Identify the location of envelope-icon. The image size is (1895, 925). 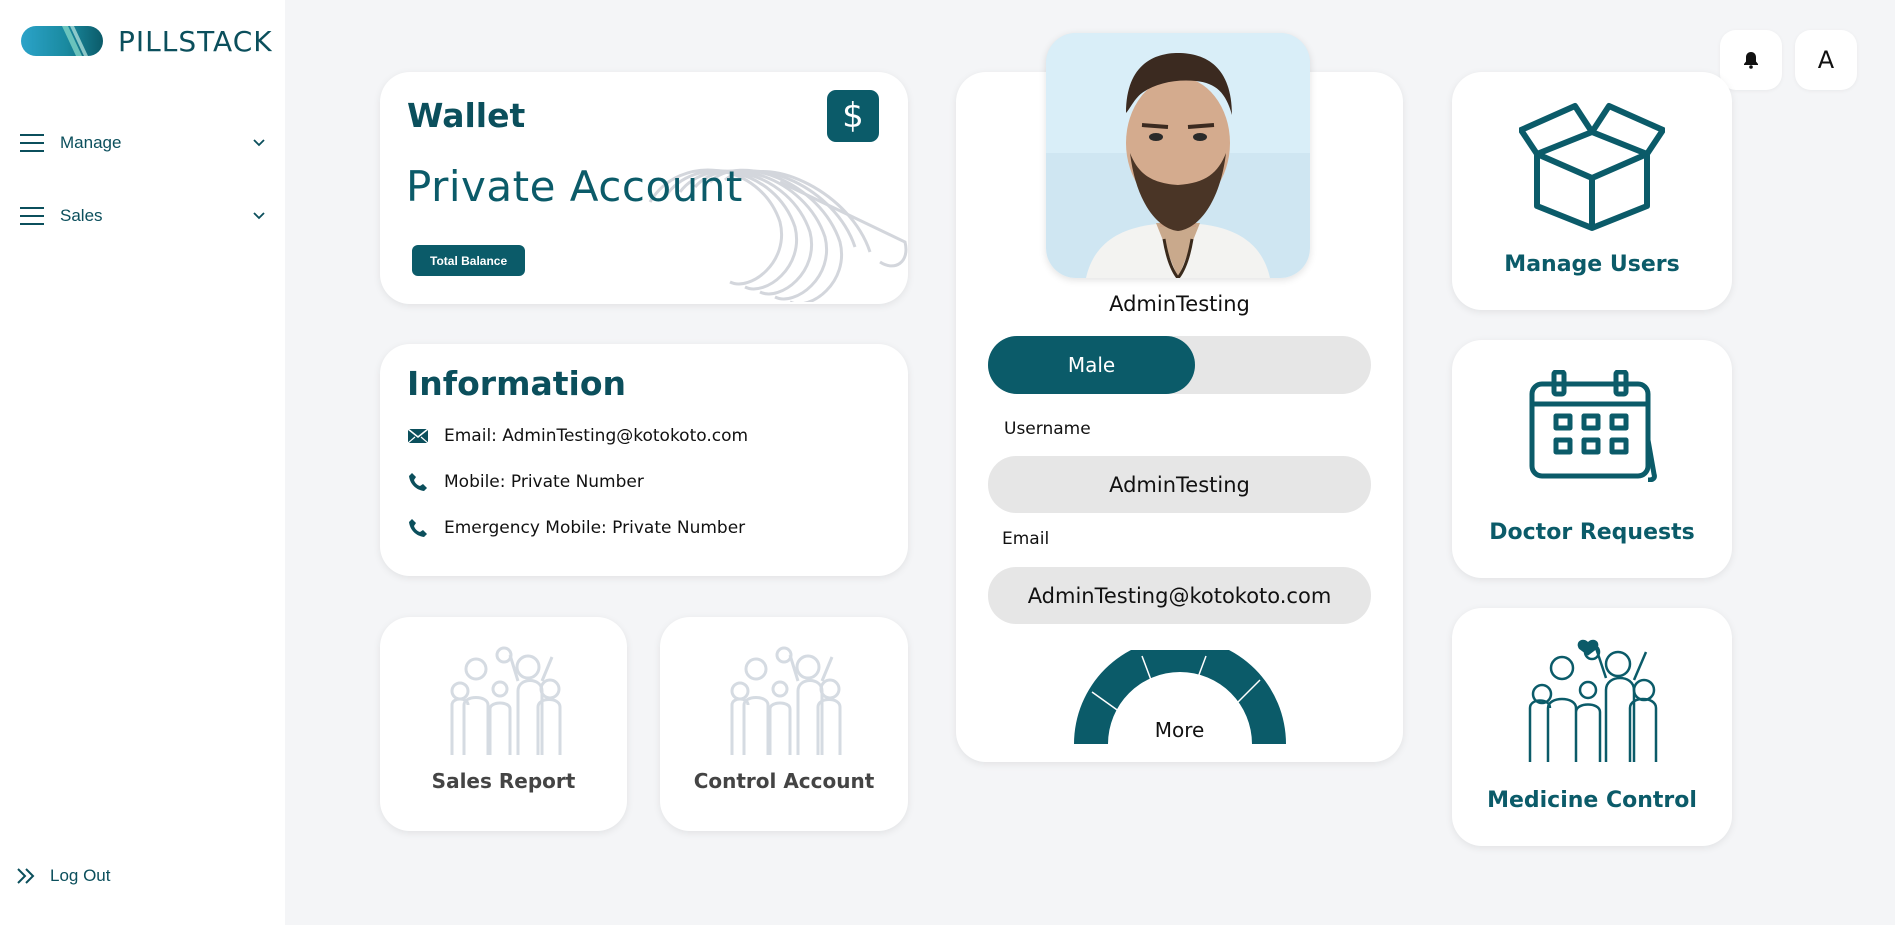
(418, 436).